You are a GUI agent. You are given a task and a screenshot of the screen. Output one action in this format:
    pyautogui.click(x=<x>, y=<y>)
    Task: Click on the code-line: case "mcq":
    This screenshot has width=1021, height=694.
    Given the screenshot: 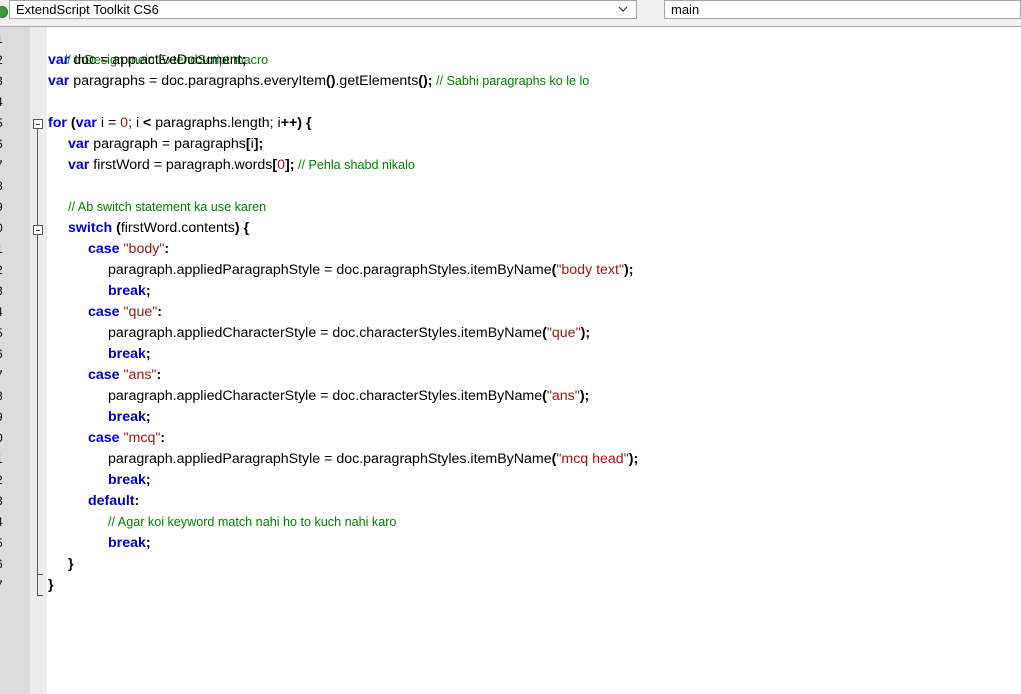 What is the action you would take?
    pyautogui.click(x=126, y=438)
    